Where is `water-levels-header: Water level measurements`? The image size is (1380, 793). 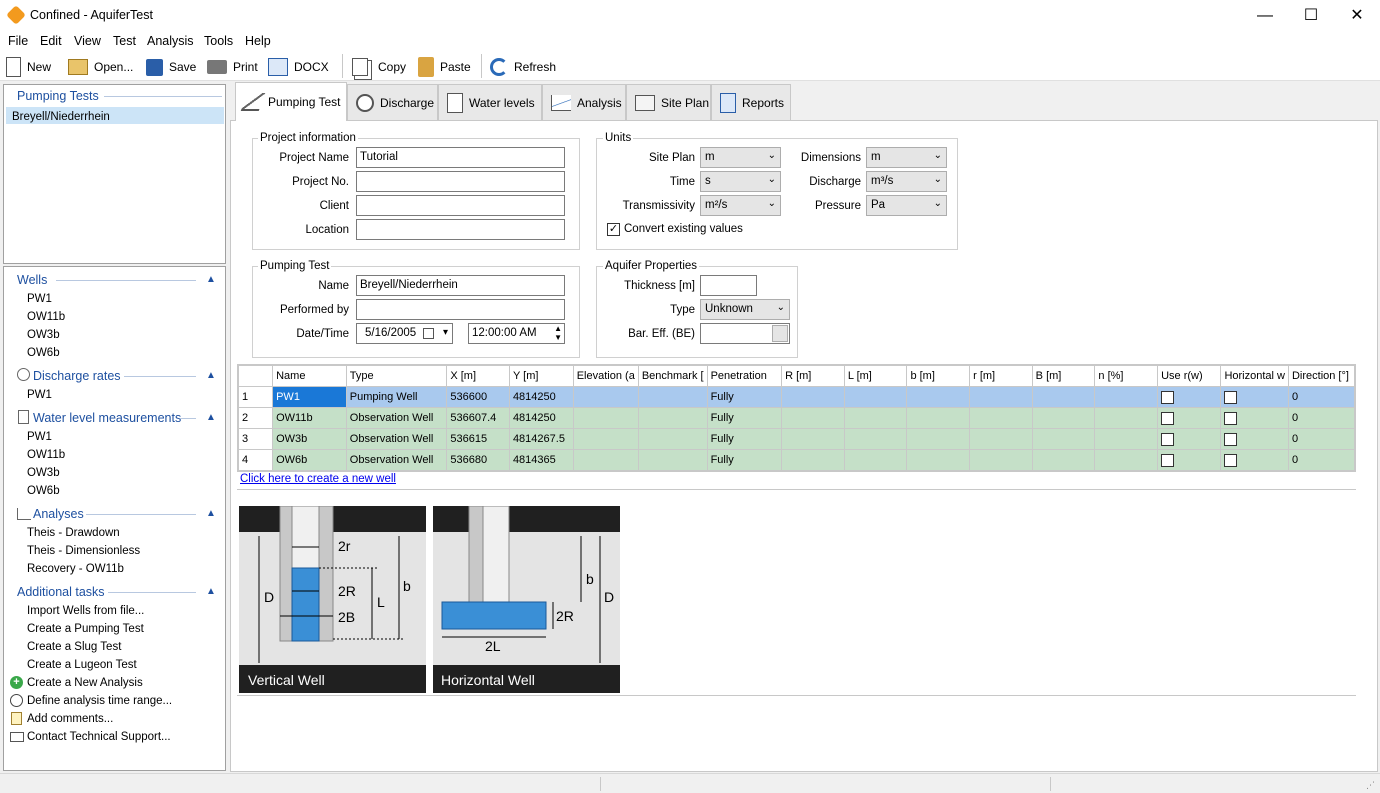
water-levels-header: Water level measurements is located at coordinates (107, 418).